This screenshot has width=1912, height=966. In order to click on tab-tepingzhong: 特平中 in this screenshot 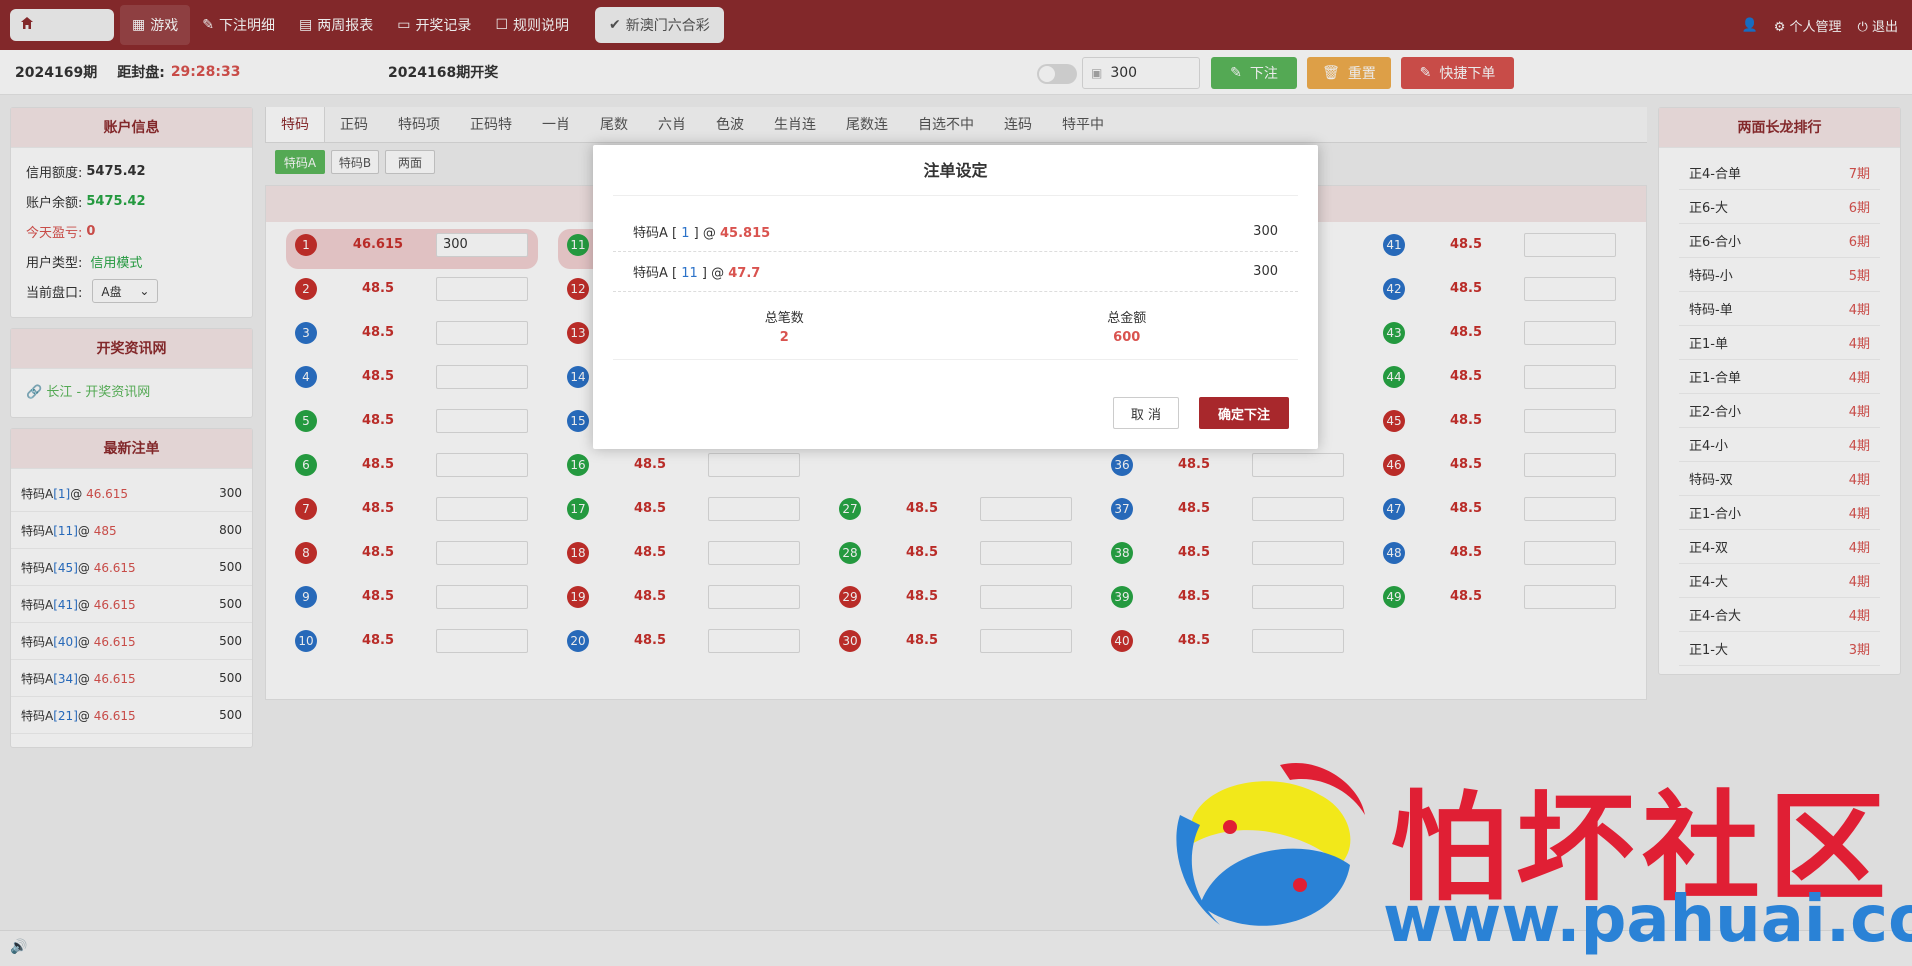, I will do `click(1083, 124)`.